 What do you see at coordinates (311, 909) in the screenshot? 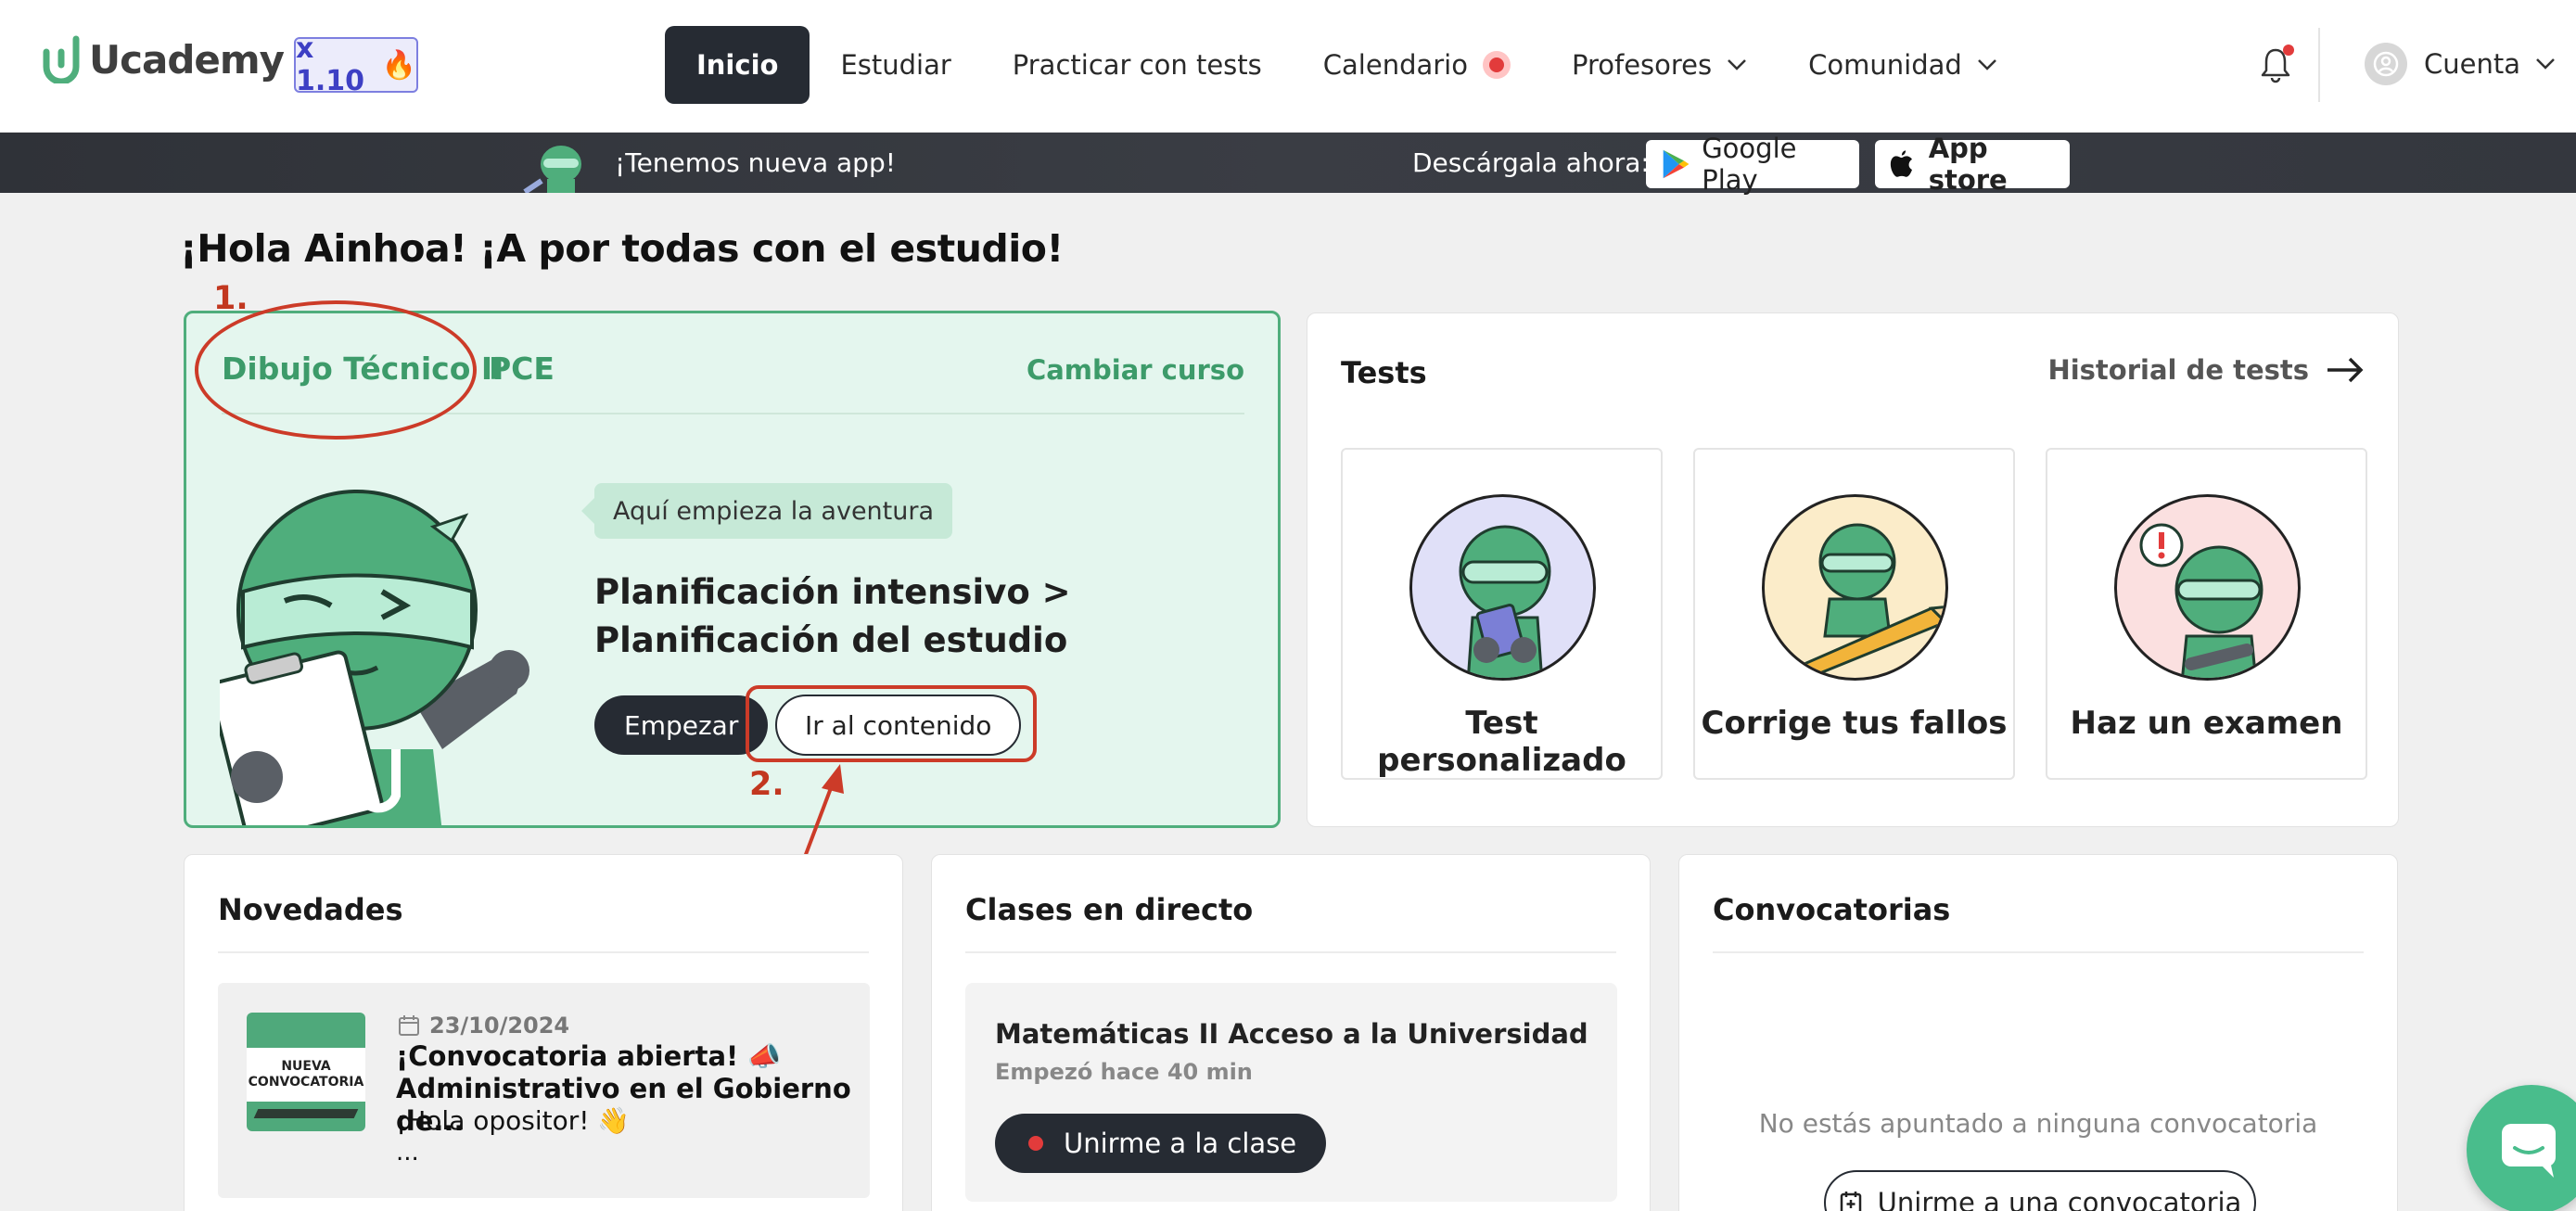
I see `news-title: Novedades` at bounding box center [311, 909].